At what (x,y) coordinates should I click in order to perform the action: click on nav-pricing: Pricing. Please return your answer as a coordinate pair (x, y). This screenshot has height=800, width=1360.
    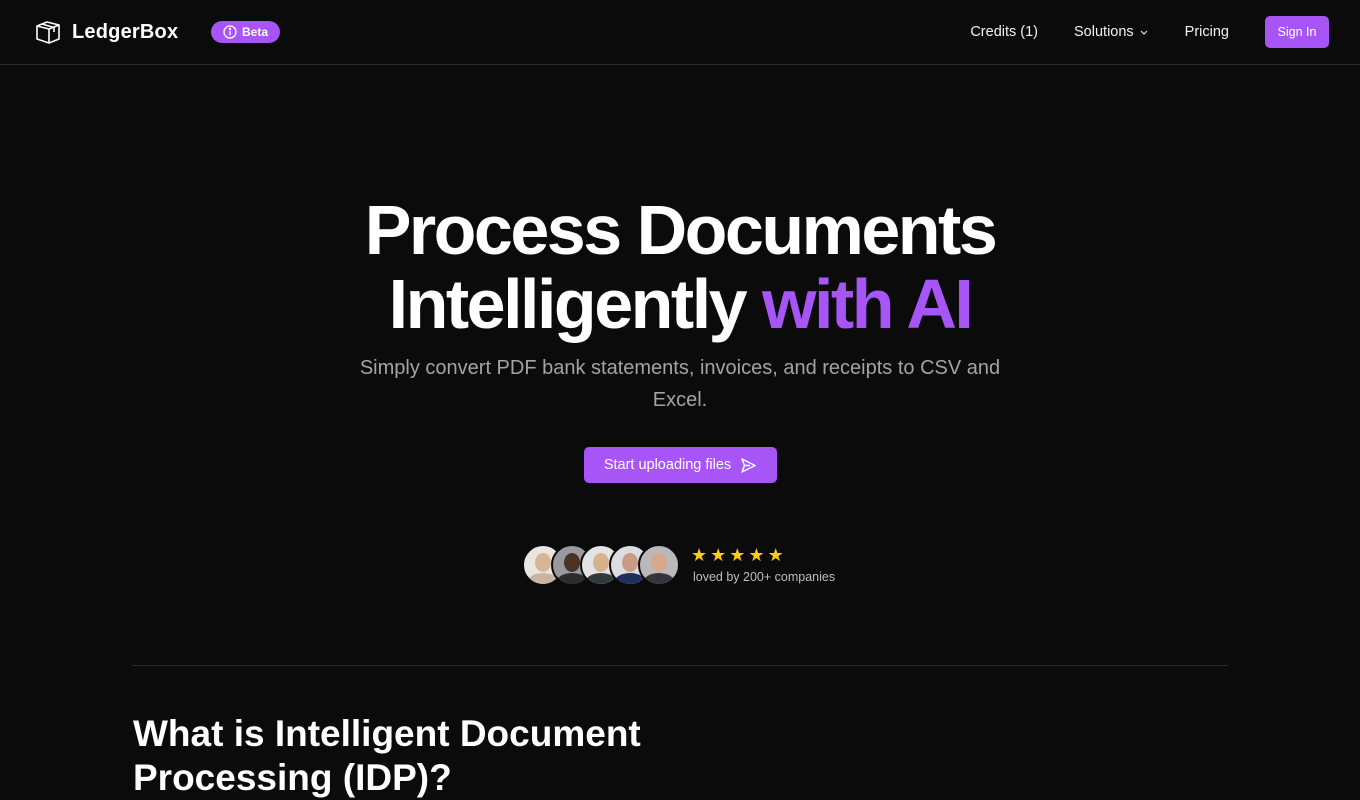
    Looking at the image, I should click on (1207, 32).